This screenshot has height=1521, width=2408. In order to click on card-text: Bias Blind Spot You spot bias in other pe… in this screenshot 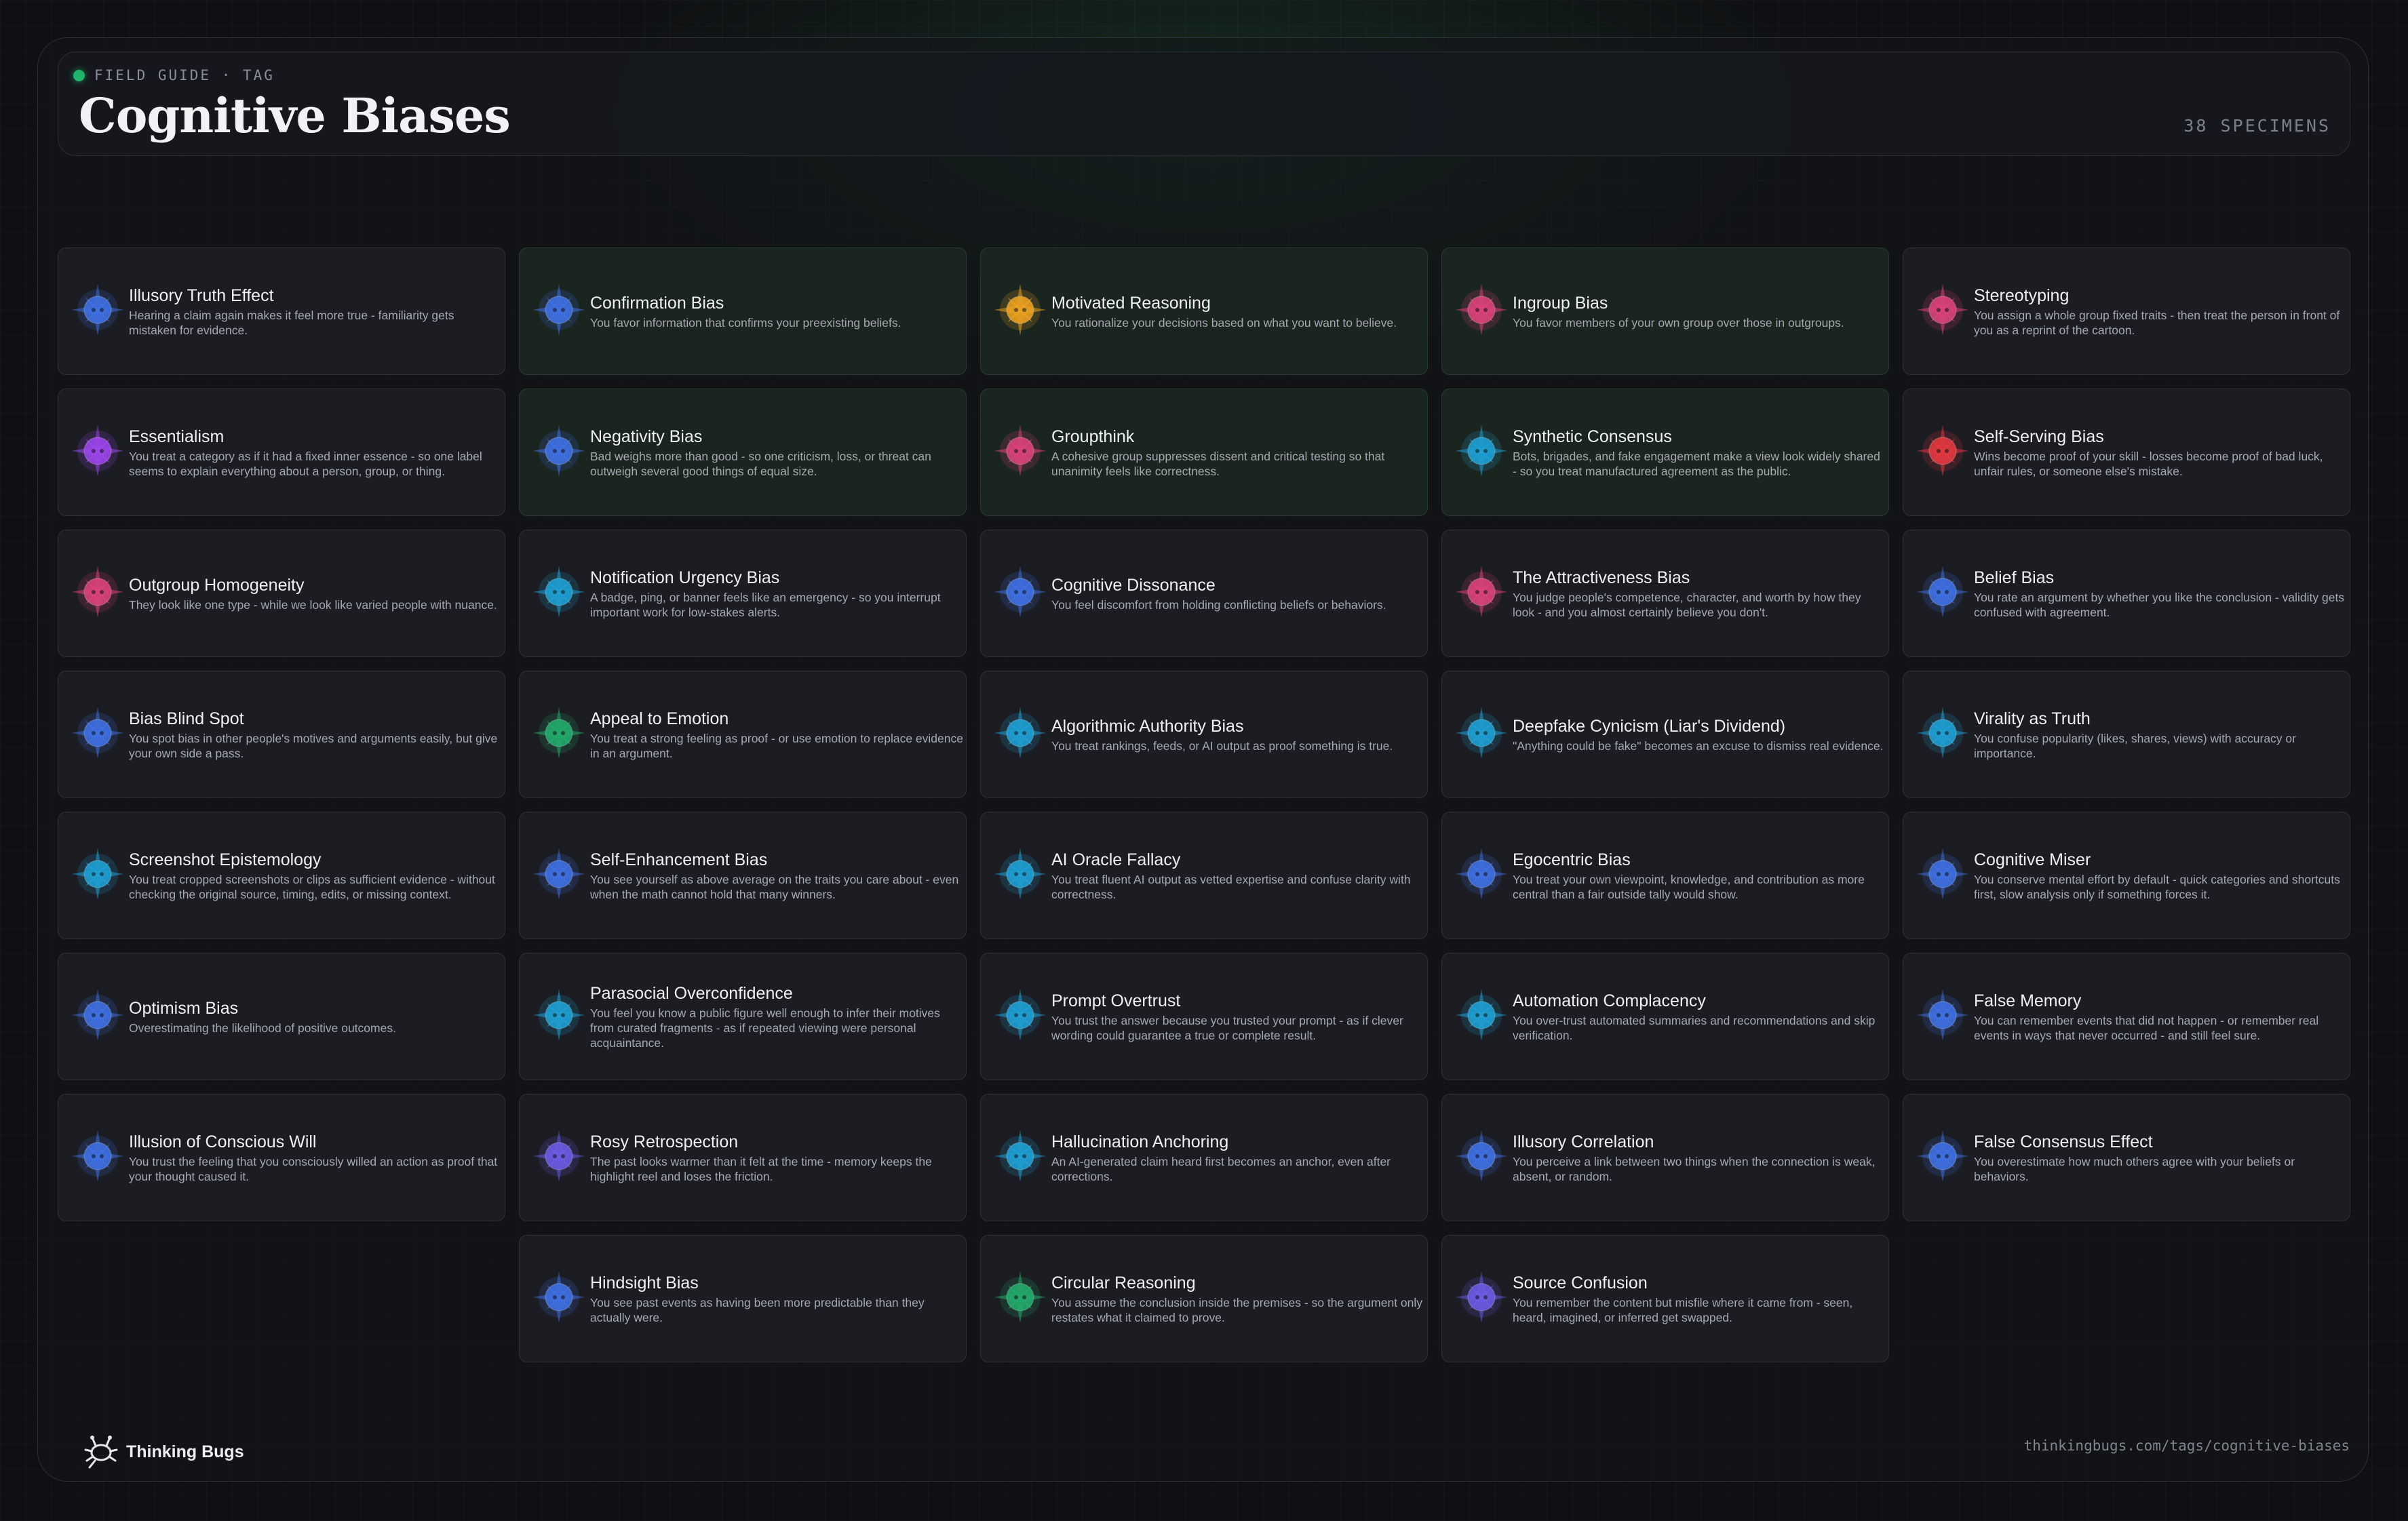, I will do `click(315, 734)`.